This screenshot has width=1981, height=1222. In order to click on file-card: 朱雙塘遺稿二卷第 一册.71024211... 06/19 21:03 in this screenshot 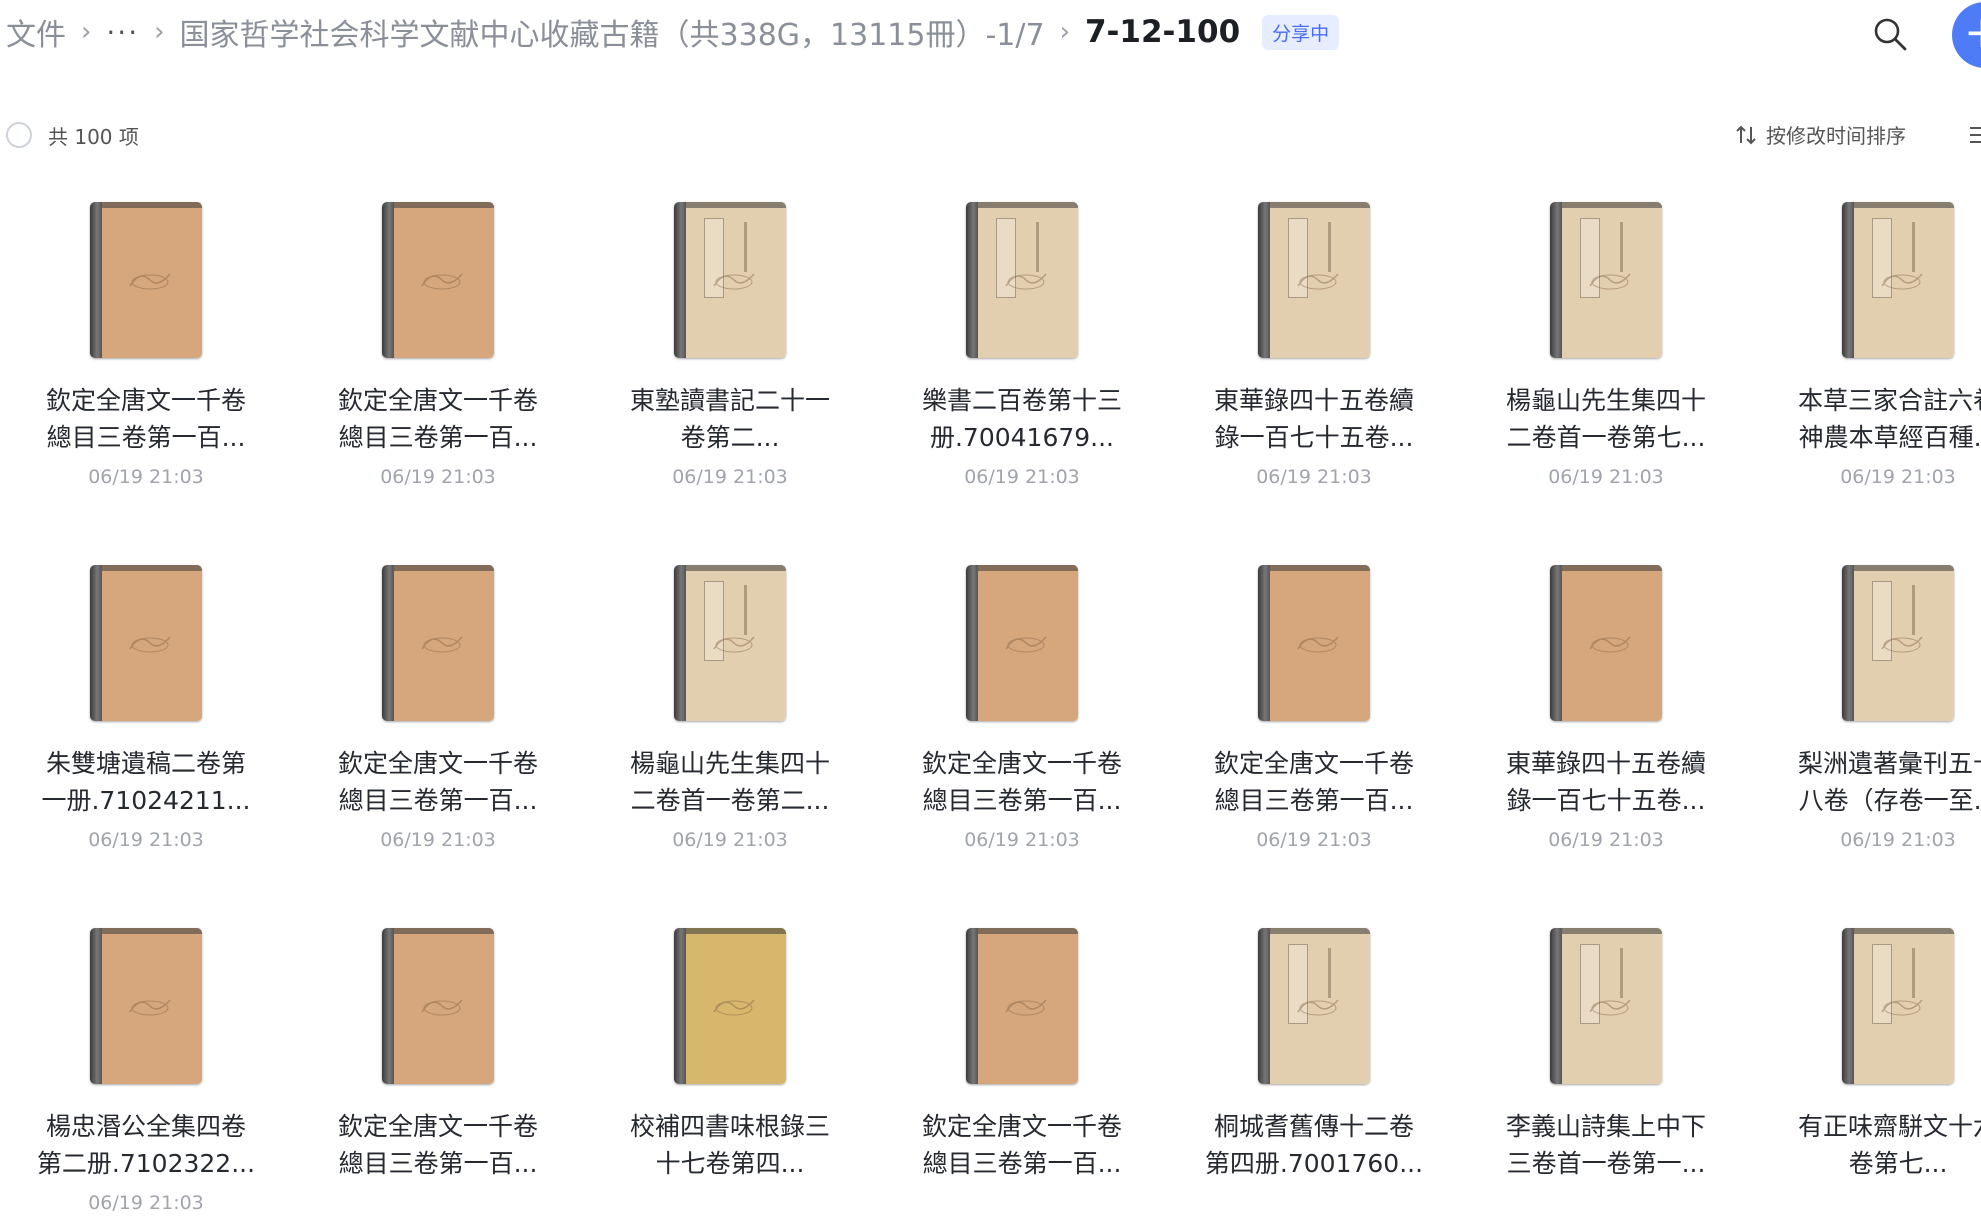, I will do `click(146, 709)`.